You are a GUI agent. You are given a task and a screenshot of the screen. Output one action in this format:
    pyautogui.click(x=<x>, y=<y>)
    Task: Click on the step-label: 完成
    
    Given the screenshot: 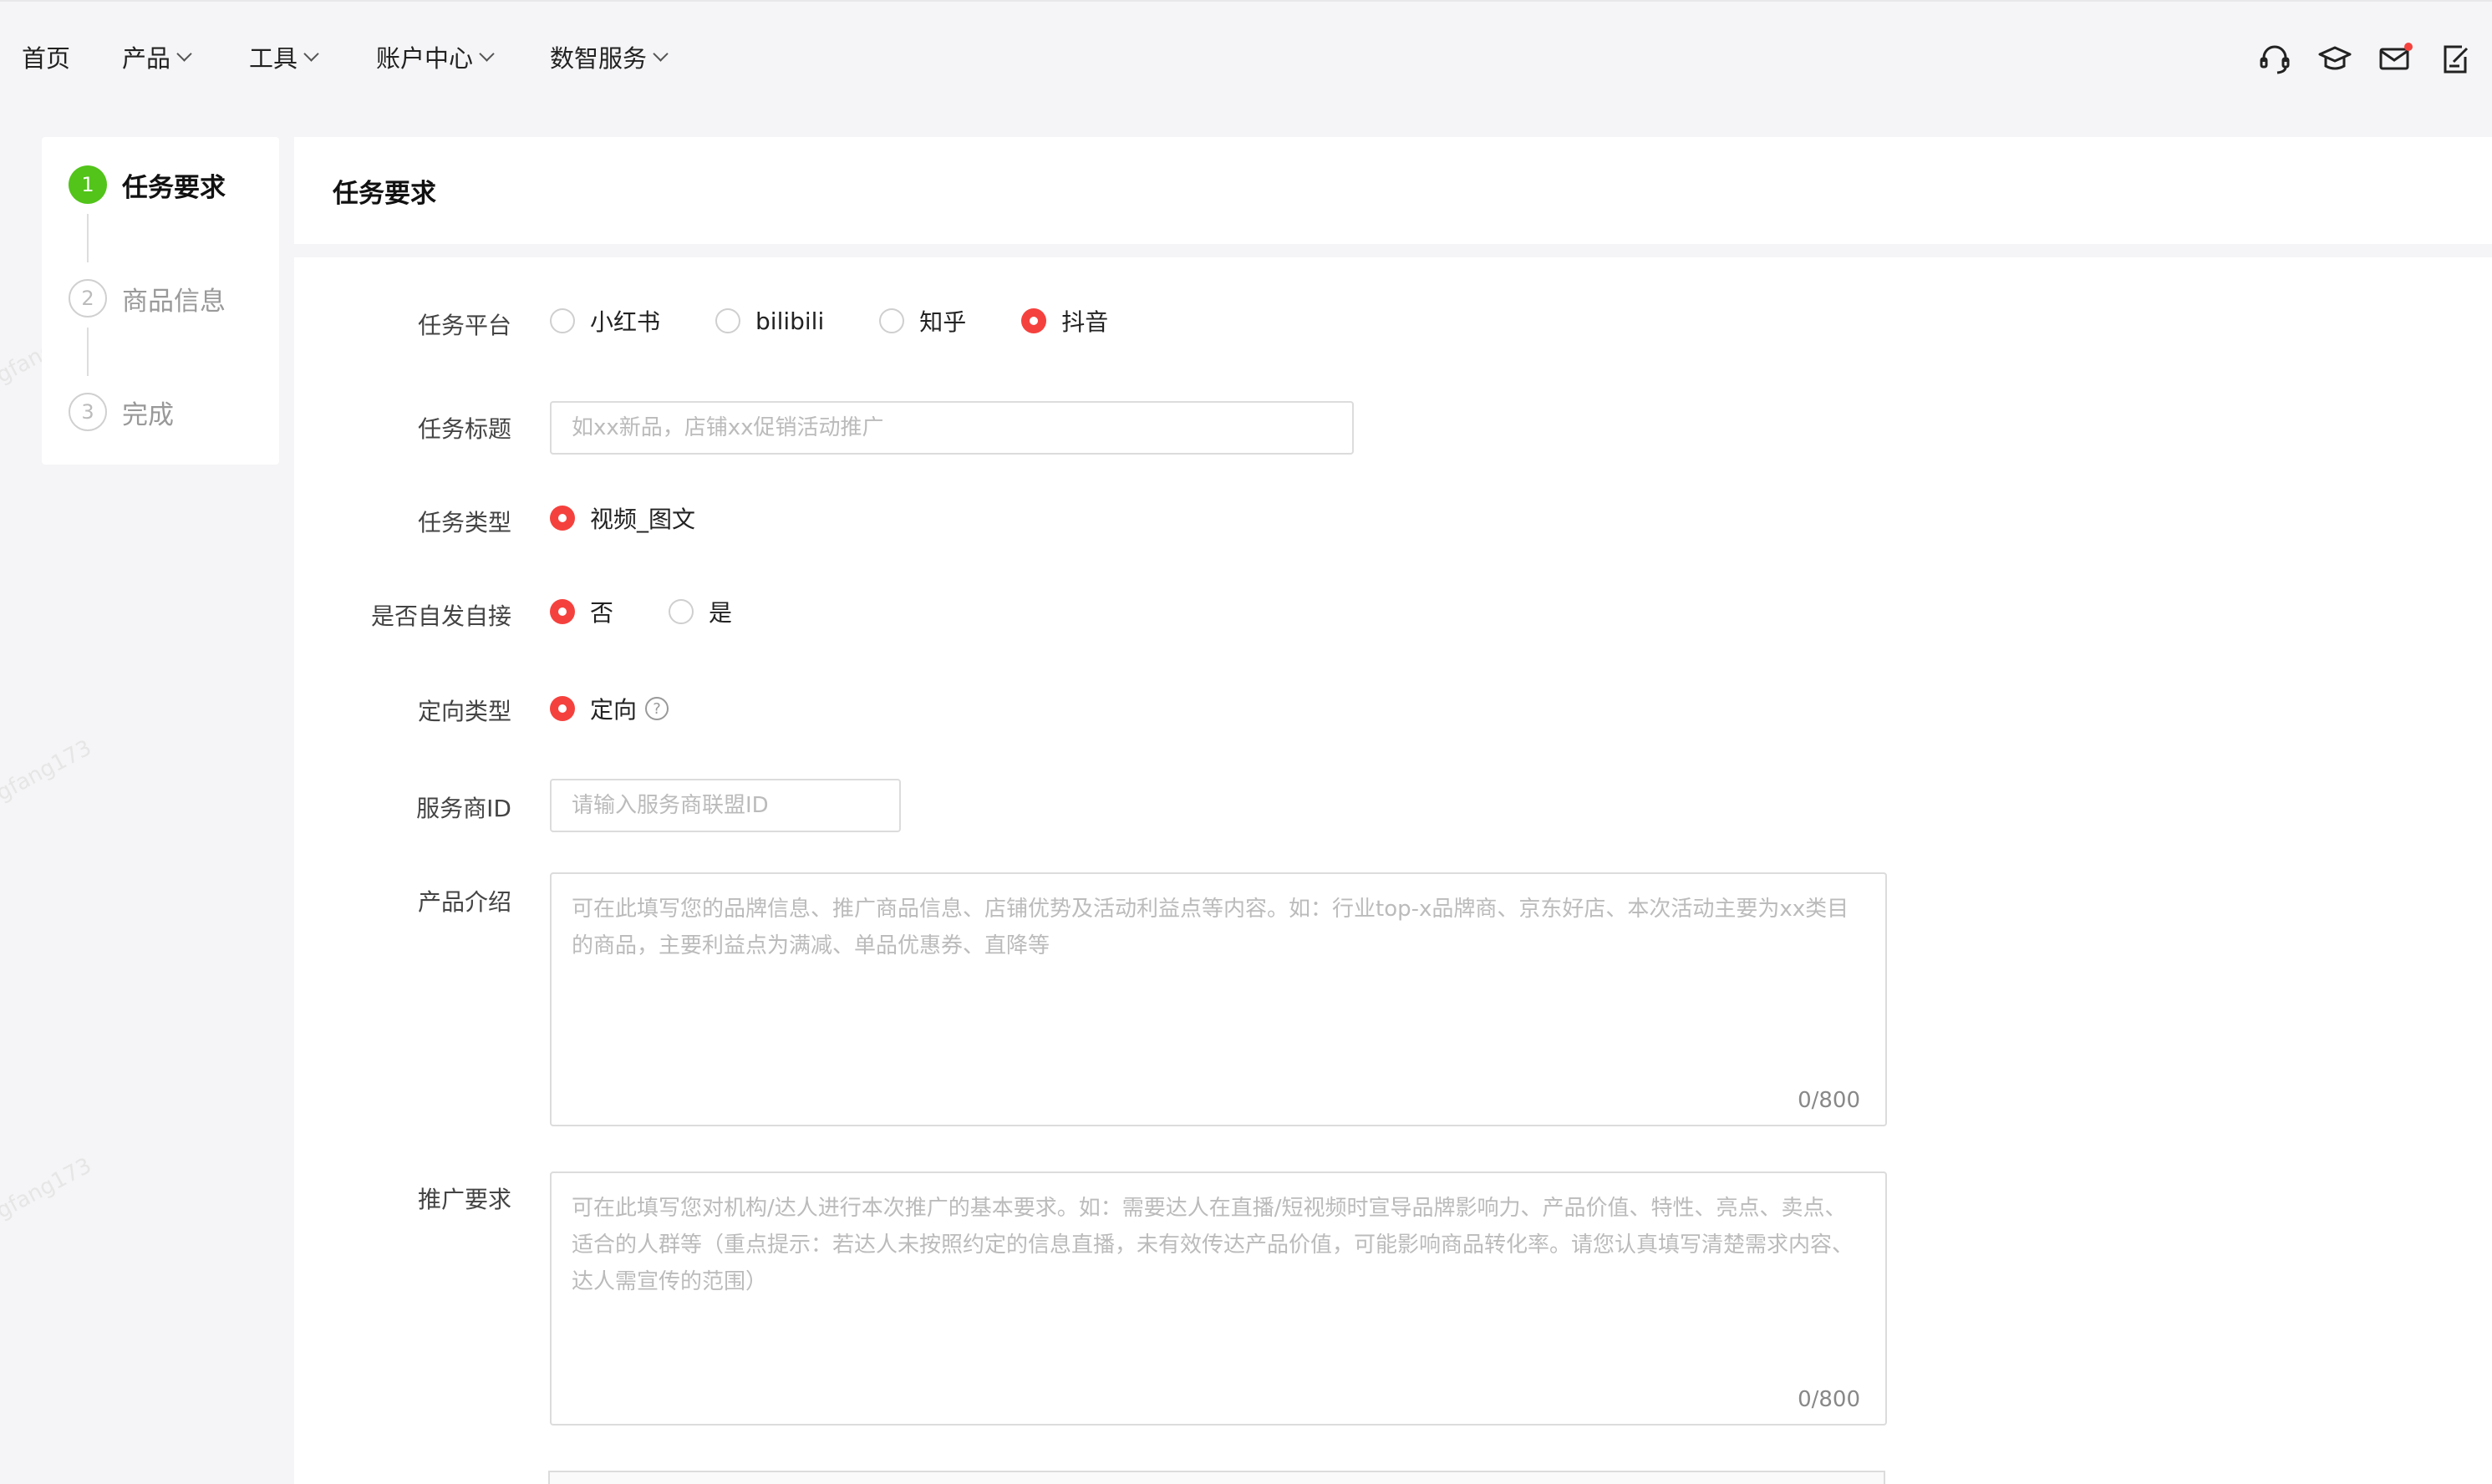 What is the action you would take?
    pyautogui.click(x=148, y=414)
    